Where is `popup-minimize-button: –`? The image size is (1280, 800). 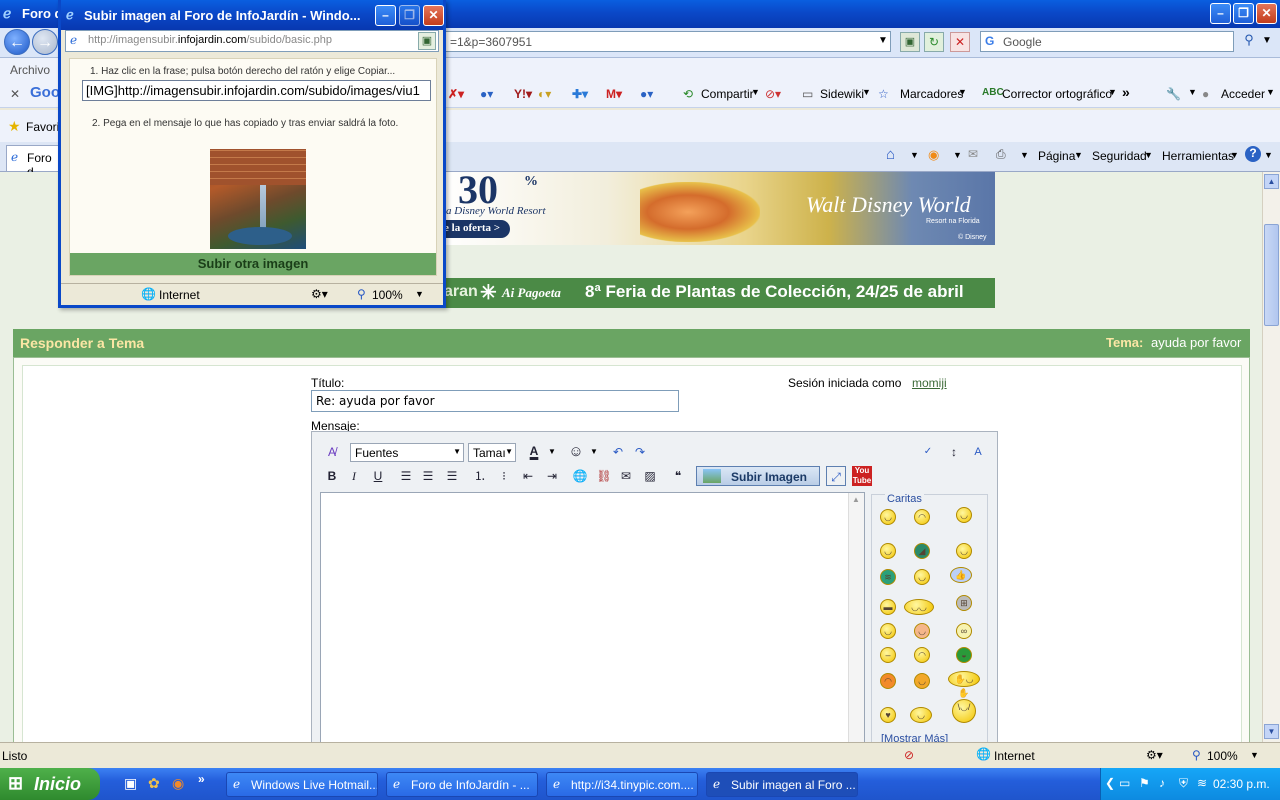
popup-minimize-button: – is located at coordinates (385, 15).